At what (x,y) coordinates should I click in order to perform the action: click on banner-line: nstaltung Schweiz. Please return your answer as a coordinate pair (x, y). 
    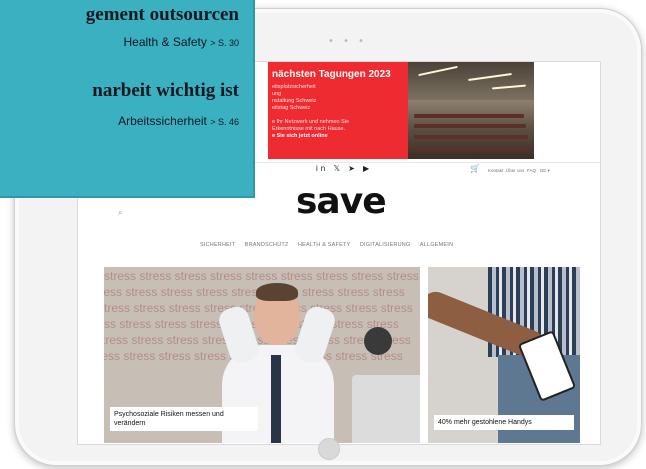
    Looking at the image, I should click on (294, 101).